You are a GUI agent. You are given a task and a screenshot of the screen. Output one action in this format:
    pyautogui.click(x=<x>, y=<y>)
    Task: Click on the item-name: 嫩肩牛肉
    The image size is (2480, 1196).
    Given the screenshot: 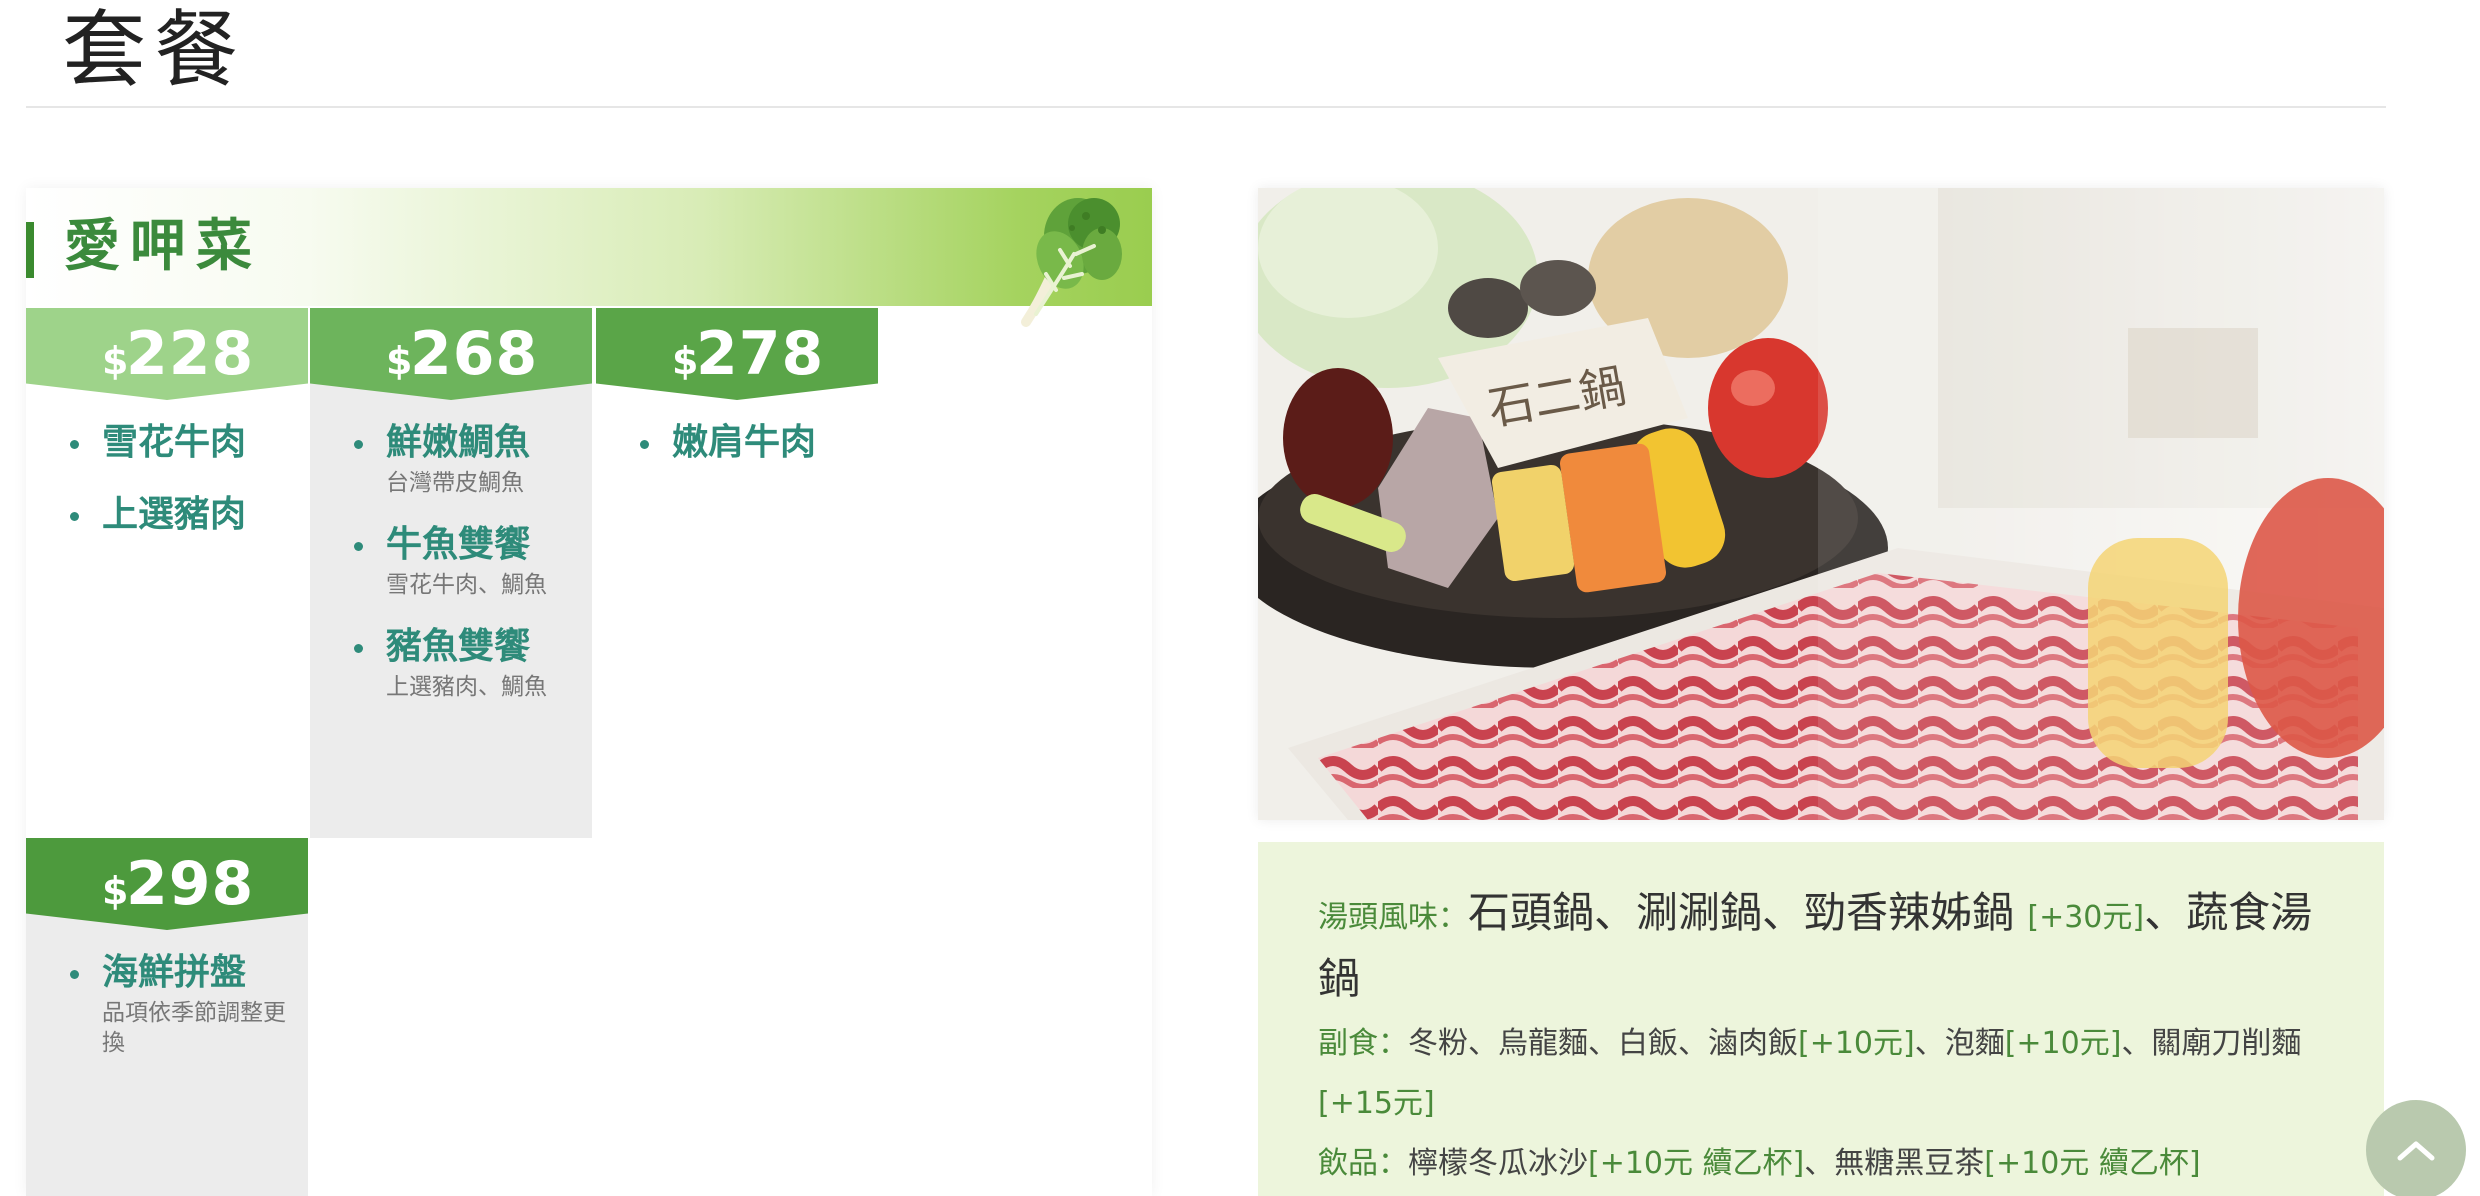 What is the action you would take?
    pyautogui.click(x=744, y=442)
    